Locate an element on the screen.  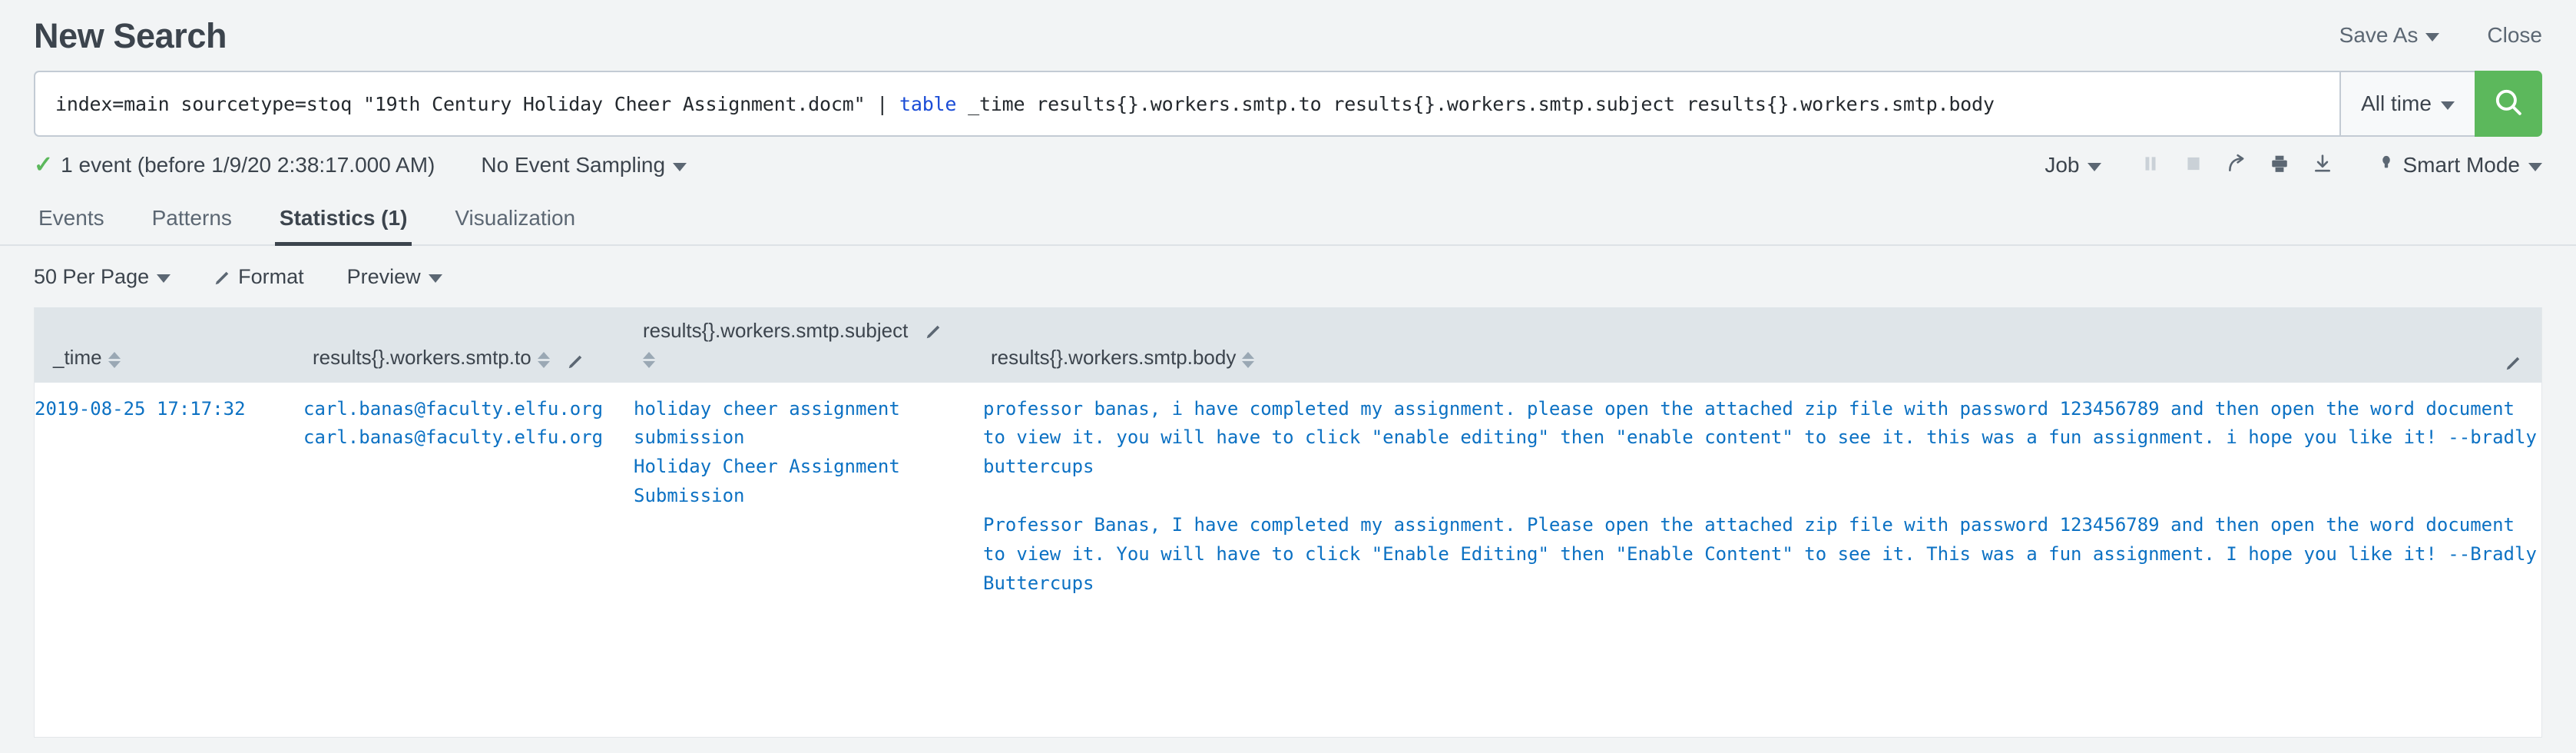
time-range-label: All time is located at coordinates (2396, 103).